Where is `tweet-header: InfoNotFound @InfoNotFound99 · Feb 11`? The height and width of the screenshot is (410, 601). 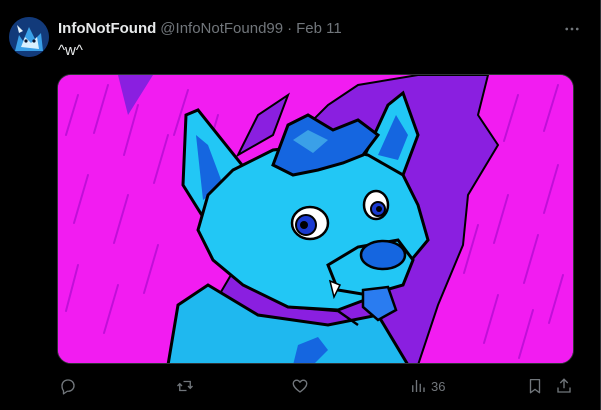 tweet-header: InfoNotFound @InfoNotFound99 · Feb 11 is located at coordinates (200, 29).